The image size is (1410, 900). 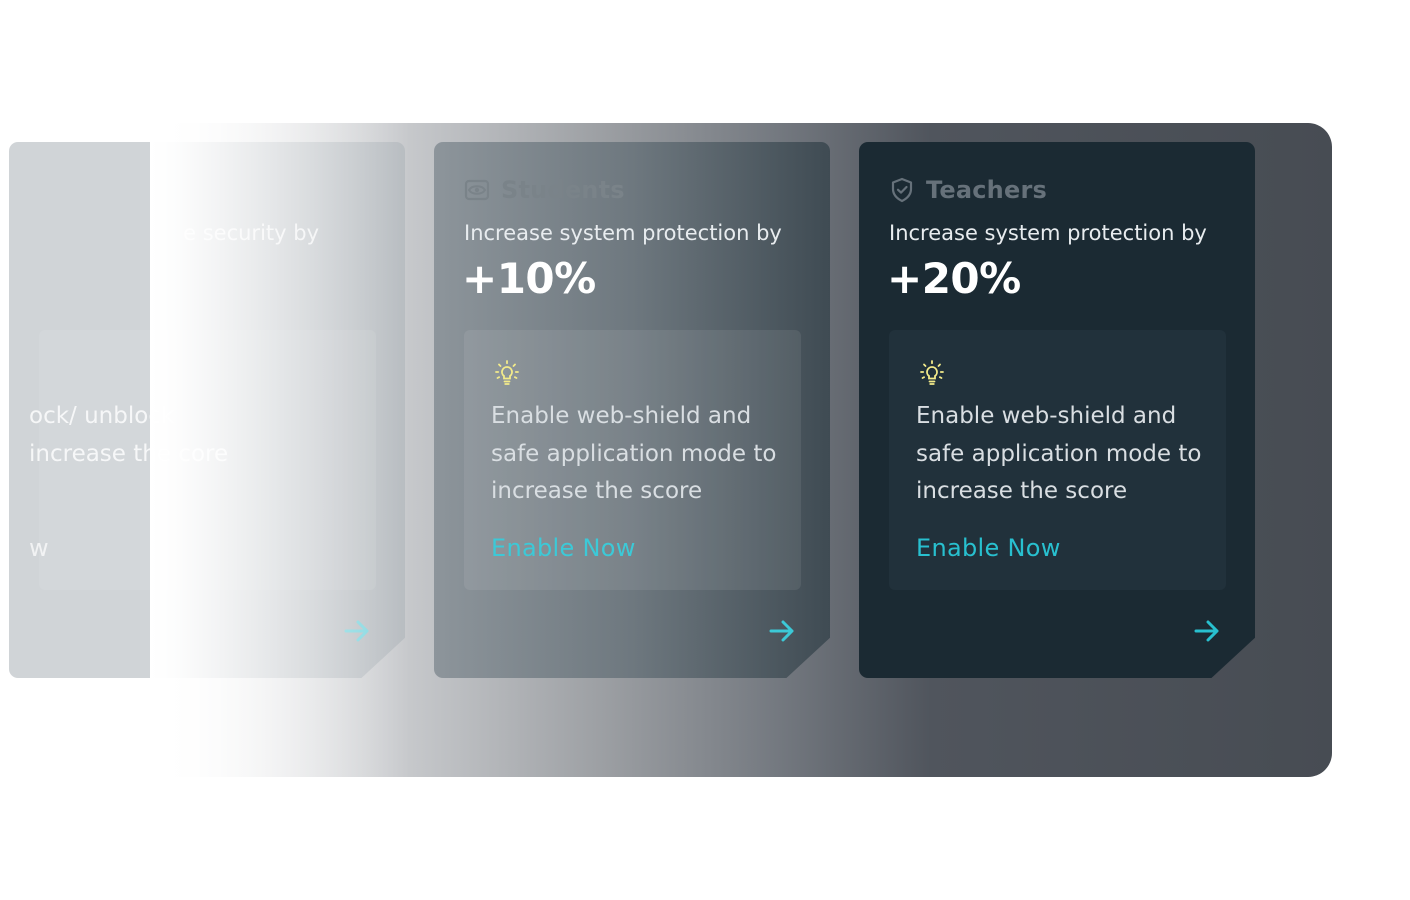 What do you see at coordinates (129, 435) in the screenshot?
I see `tip-text: ock/ unblock increase the core` at bounding box center [129, 435].